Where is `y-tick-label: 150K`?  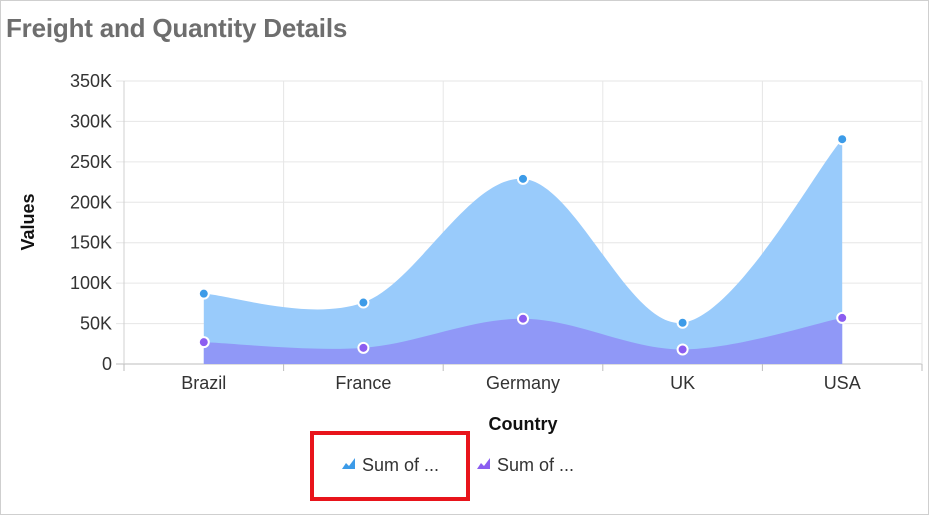 y-tick-label: 150K is located at coordinates (91, 243).